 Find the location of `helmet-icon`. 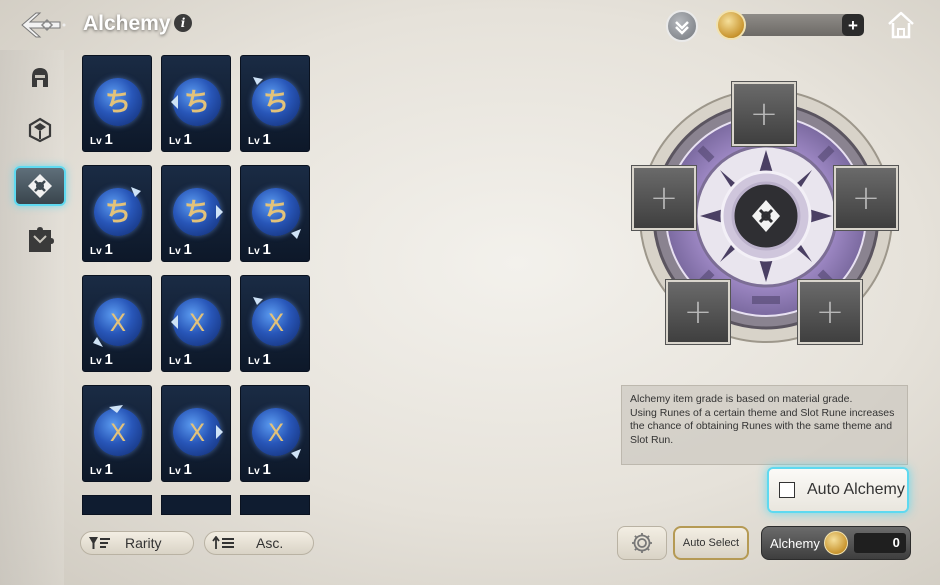

helmet-icon is located at coordinates (40, 77).